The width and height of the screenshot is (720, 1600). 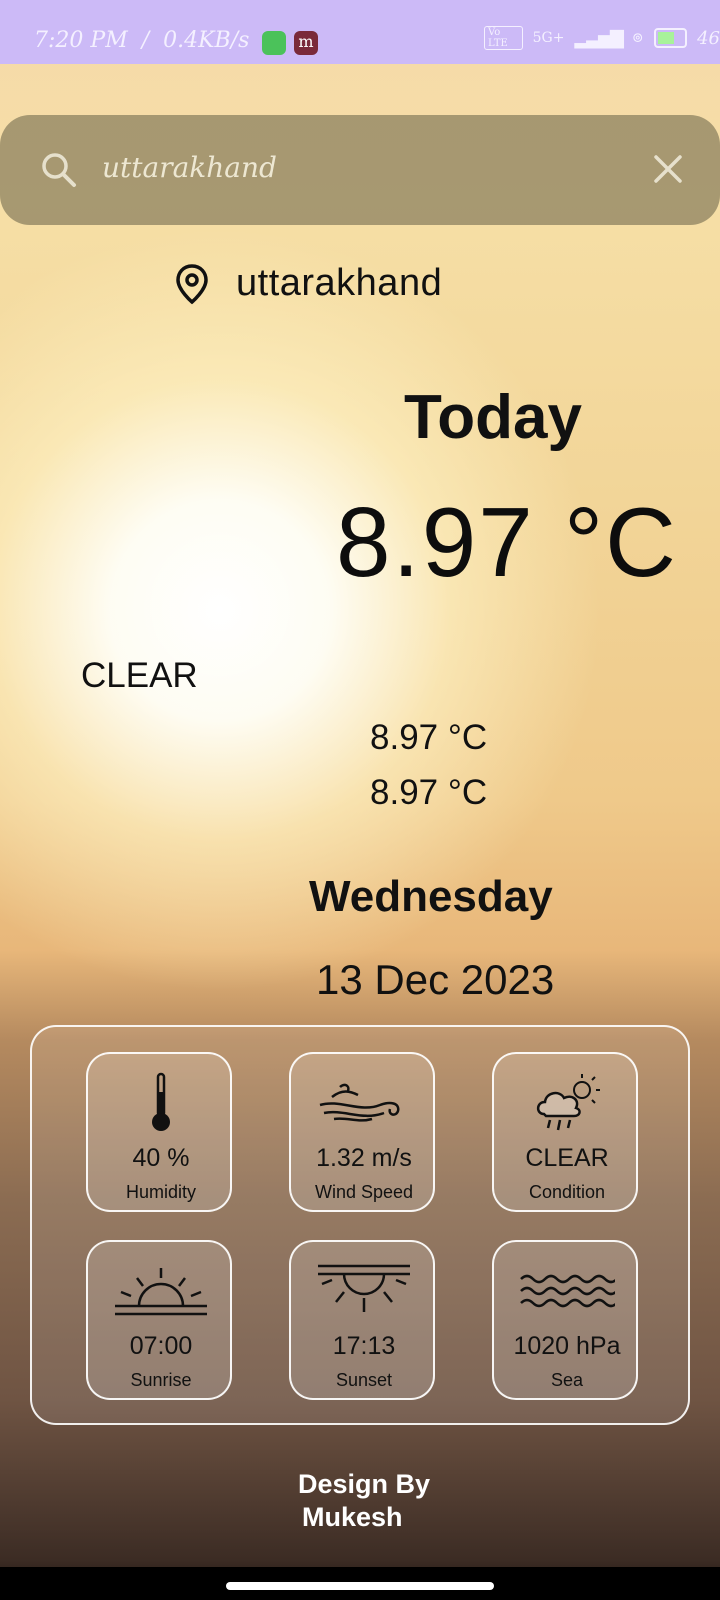 What do you see at coordinates (670, 38) in the screenshot?
I see `battery-icon` at bounding box center [670, 38].